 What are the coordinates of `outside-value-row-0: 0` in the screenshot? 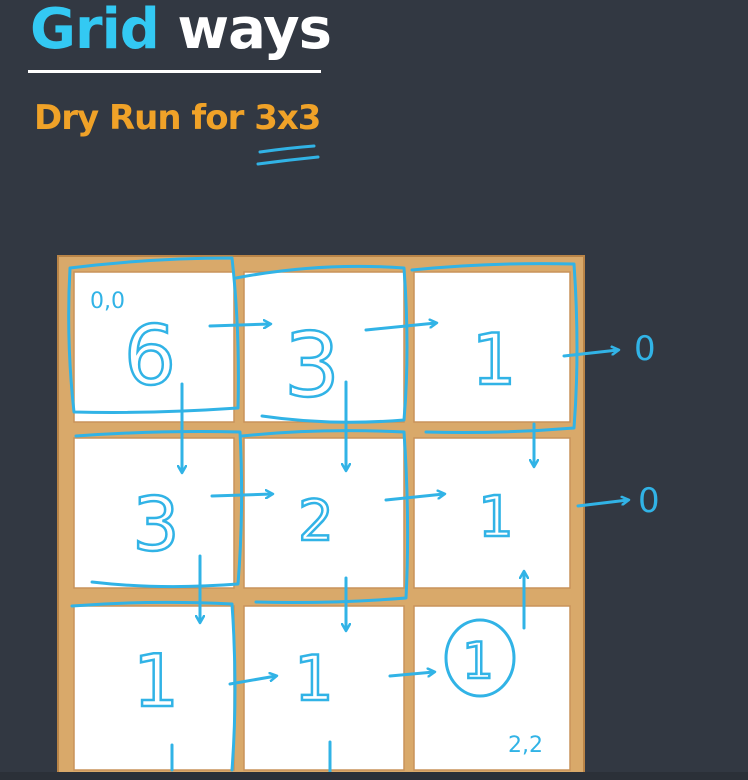 It's located at (645, 349).